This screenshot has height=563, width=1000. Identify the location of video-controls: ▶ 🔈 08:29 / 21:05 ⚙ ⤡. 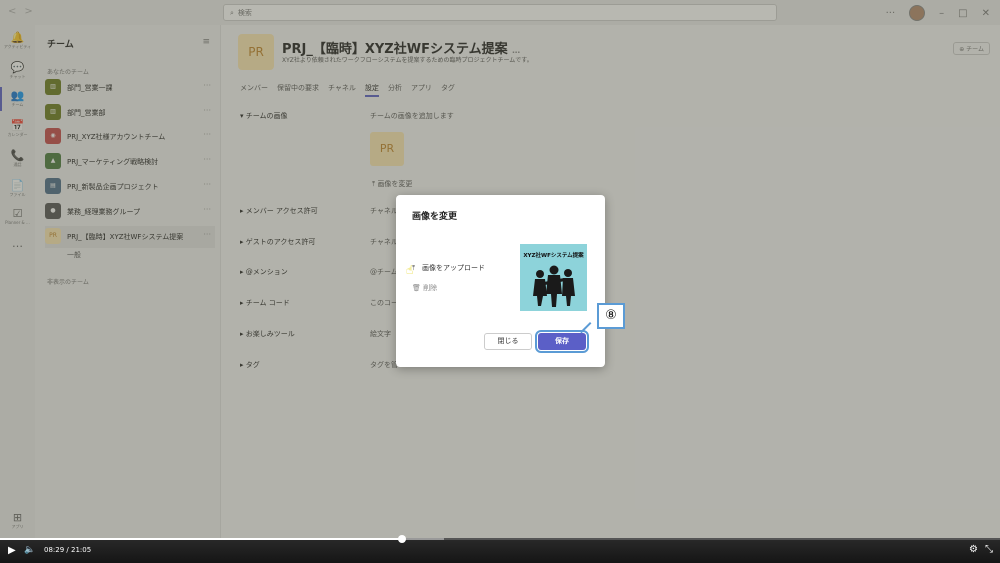
(500, 549).